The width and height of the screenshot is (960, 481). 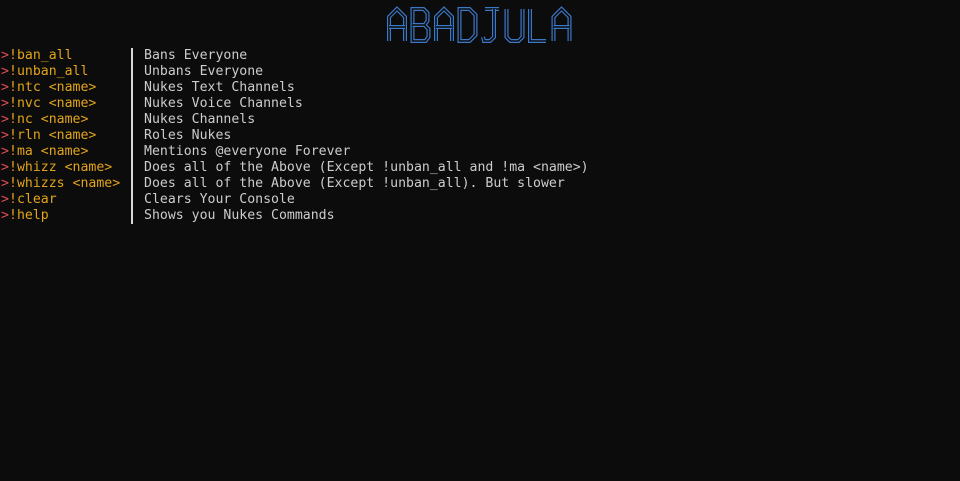 What do you see at coordinates (65, 183) in the screenshot?
I see `command-name: !whizzs <name>` at bounding box center [65, 183].